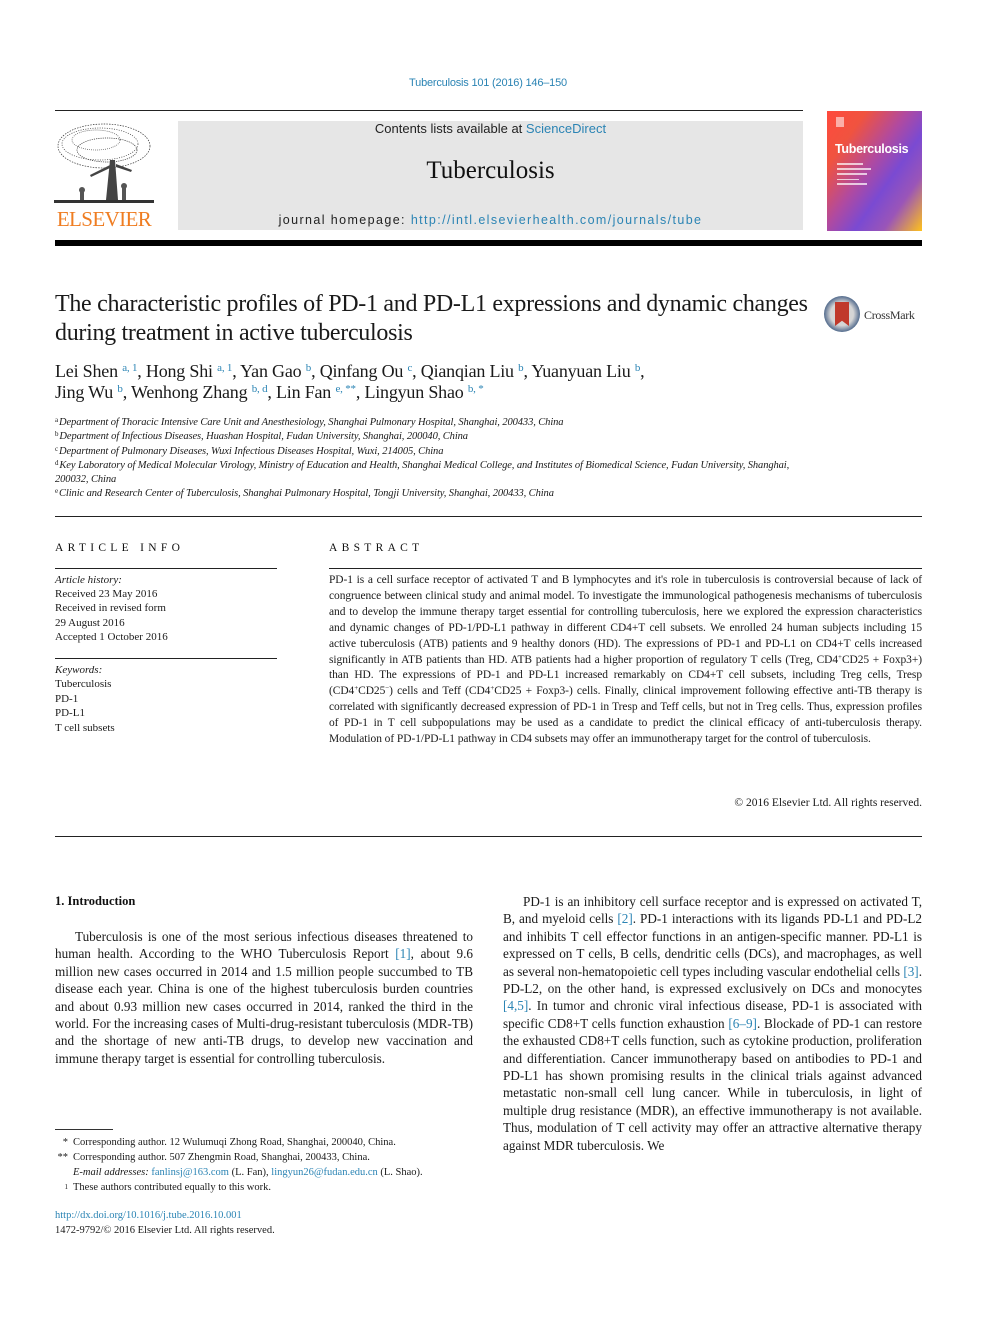 The image size is (992, 1323). What do you see at coordinates (874, 316) in the screenshot?
I see `crossmark-button: CrossMark` at bounding box center [874, 316].